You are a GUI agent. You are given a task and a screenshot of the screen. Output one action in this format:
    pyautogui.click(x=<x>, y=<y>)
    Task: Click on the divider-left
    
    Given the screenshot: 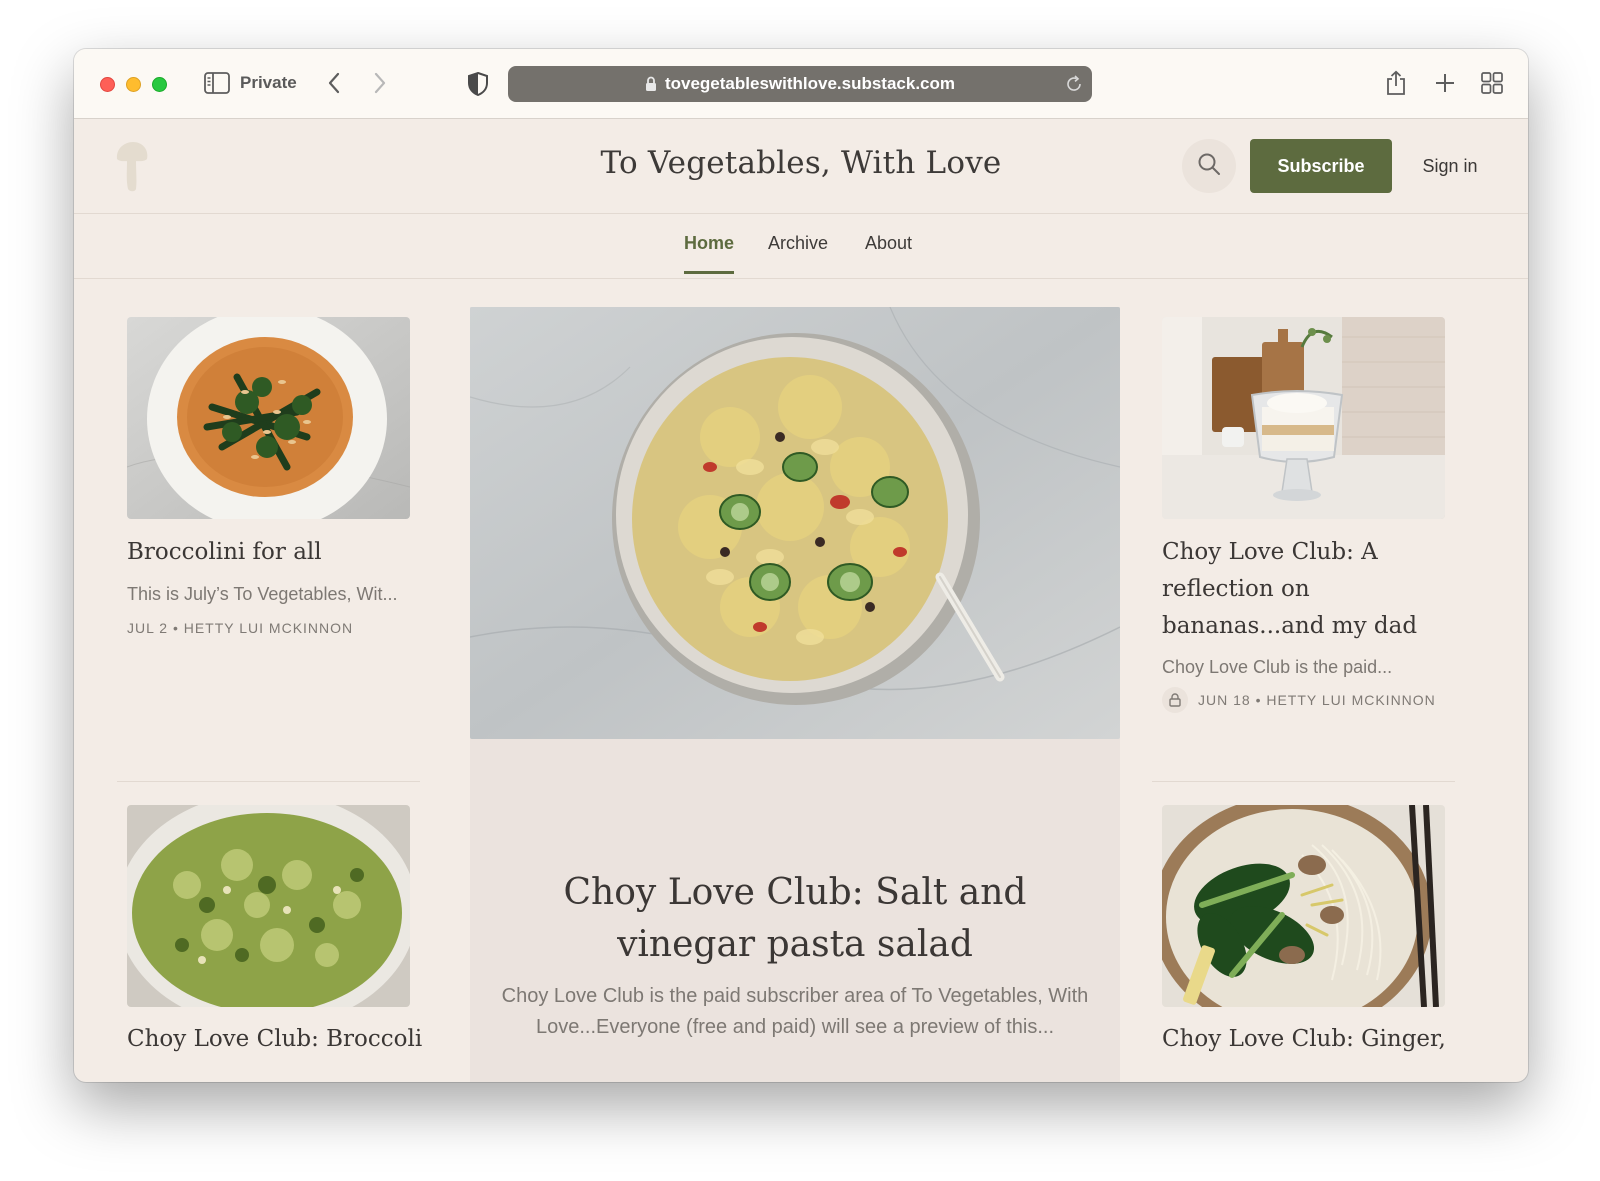 What is the action you would take?
    pyautogui.click(x=268, y=781)
    